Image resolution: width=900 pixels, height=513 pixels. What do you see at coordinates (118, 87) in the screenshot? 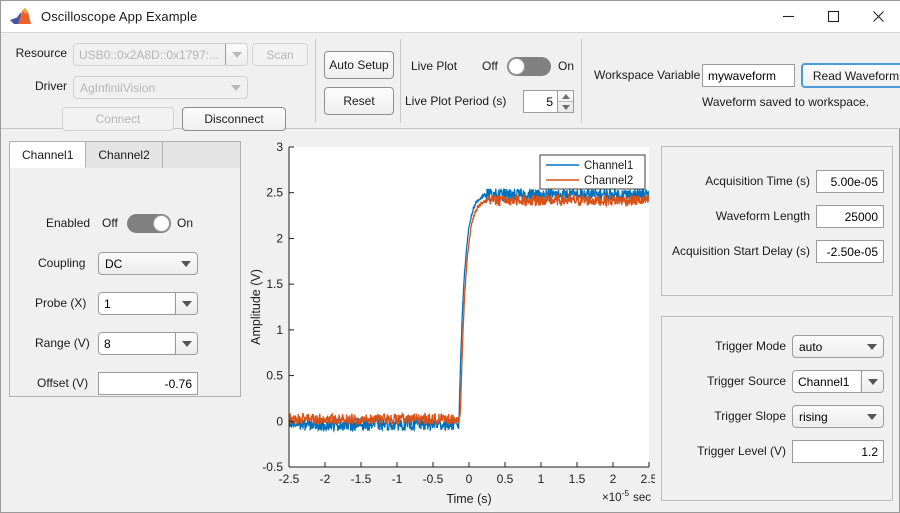
I see `driver-value: AgInfiniiVision` at bounding box center [118, 87].